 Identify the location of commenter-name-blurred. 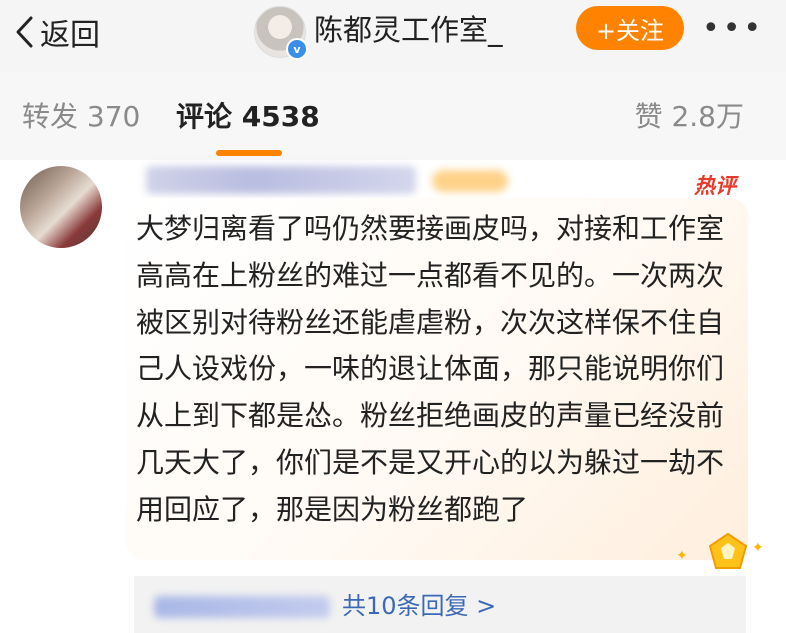
(281, 180).